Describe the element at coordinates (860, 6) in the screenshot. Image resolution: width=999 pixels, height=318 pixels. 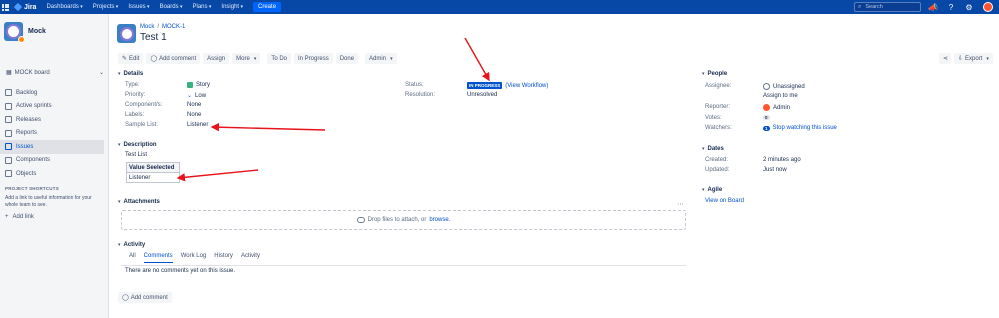
I see `search-icon: ⌕` at that location.